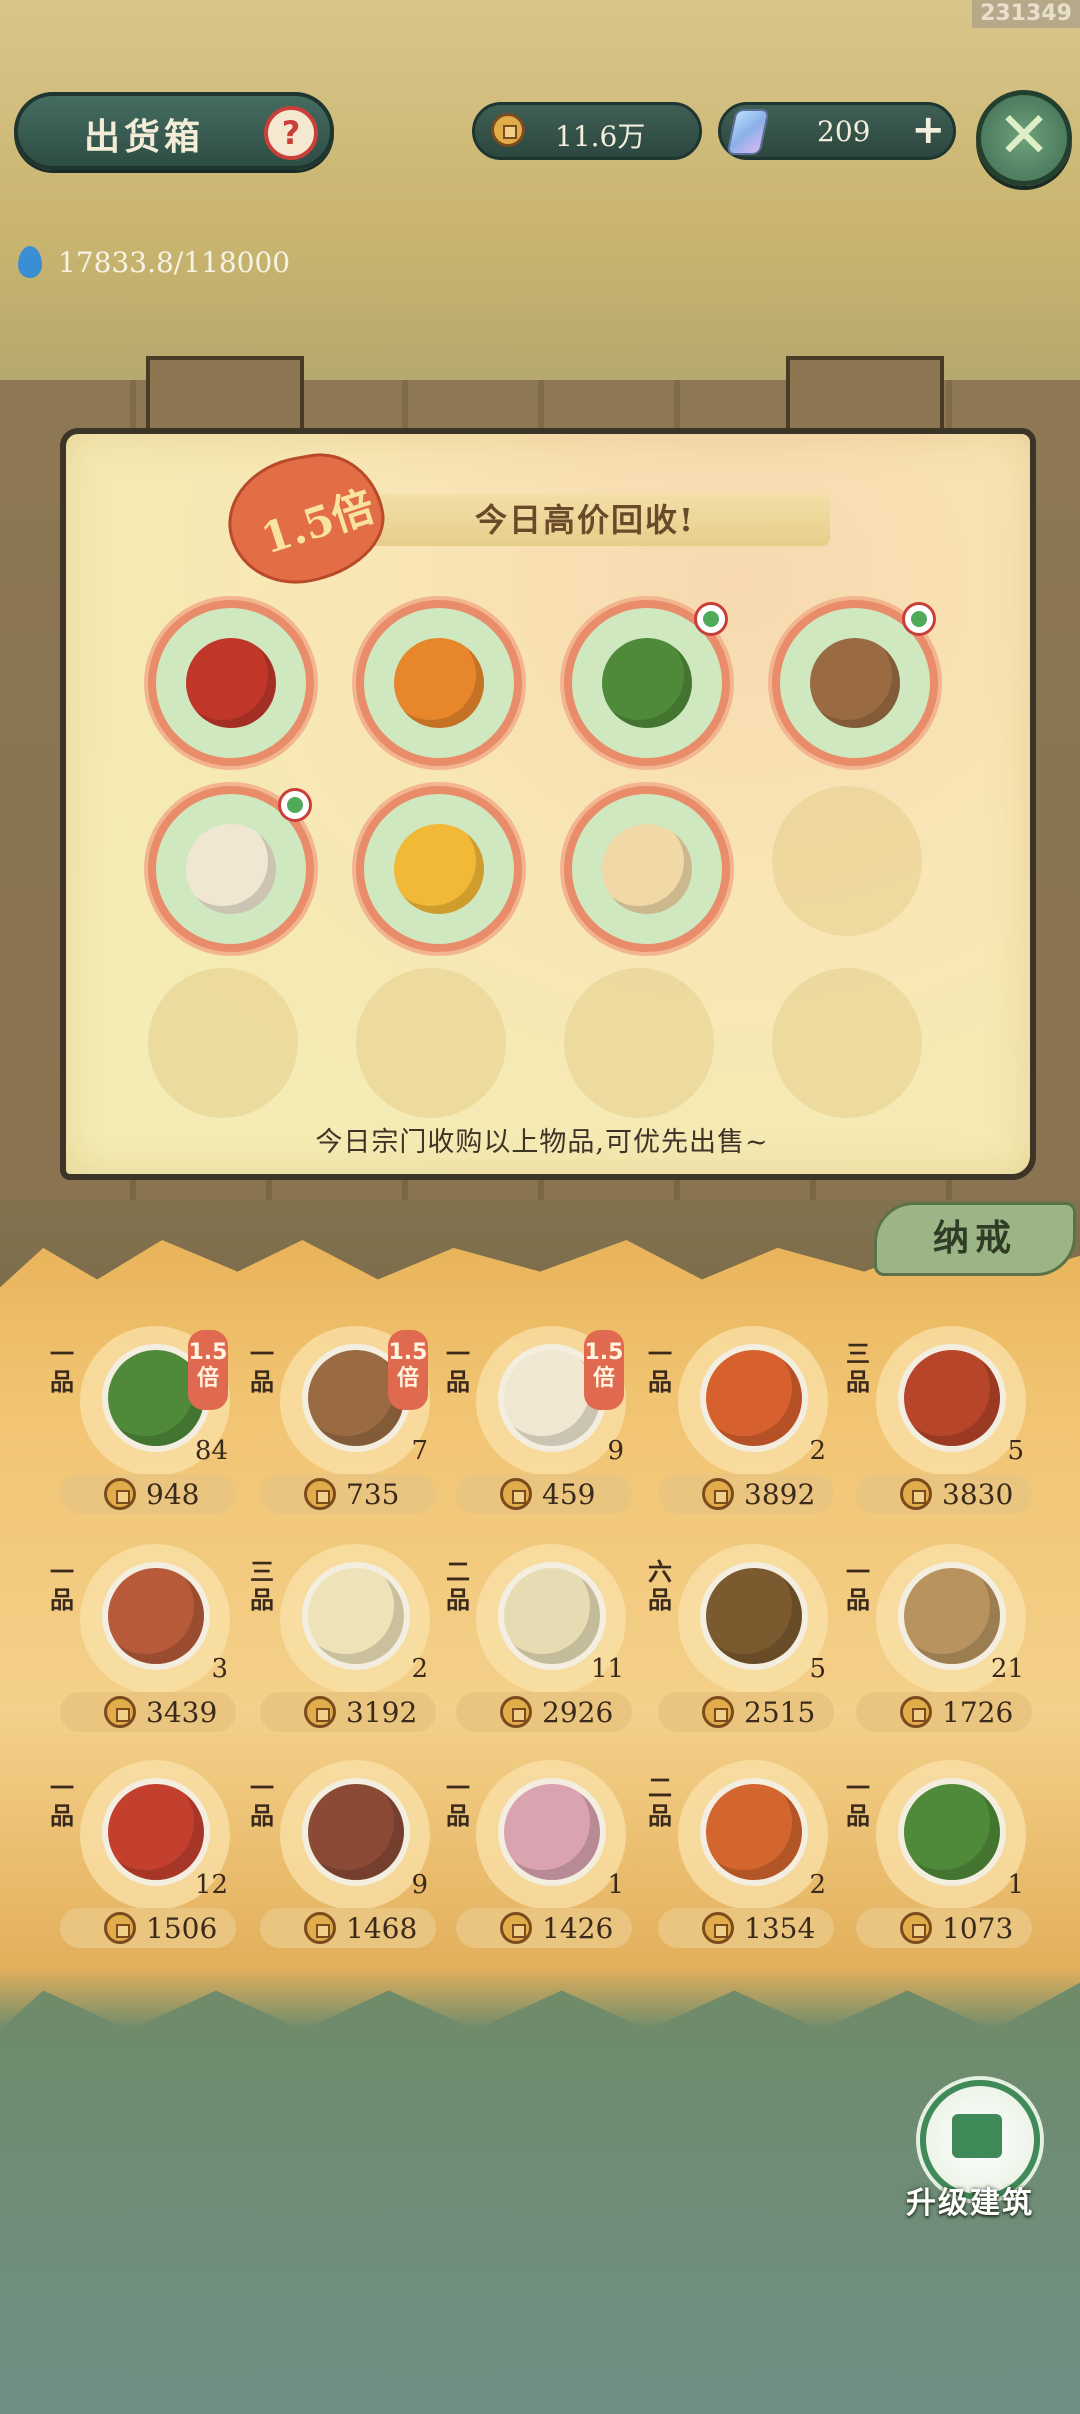 The height and width of the screenshot is (2414, 1080). Describe the element at coordinates (382, 1712) in the screenshot. I see `item-price-value: 3192` at that location.